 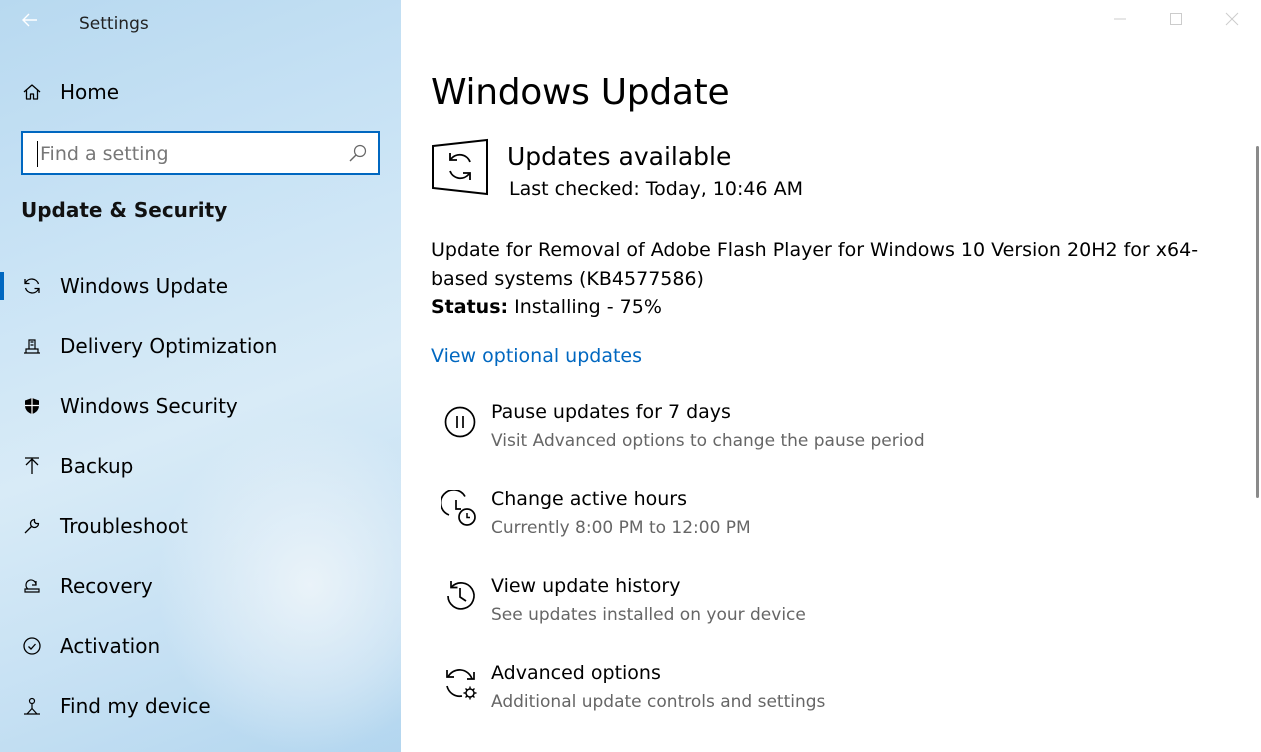 What do you see at coordinates (611, 412) in the screenshot?
I see `option-title: Pause updates for 7 days` at bounding box center [611, 412].